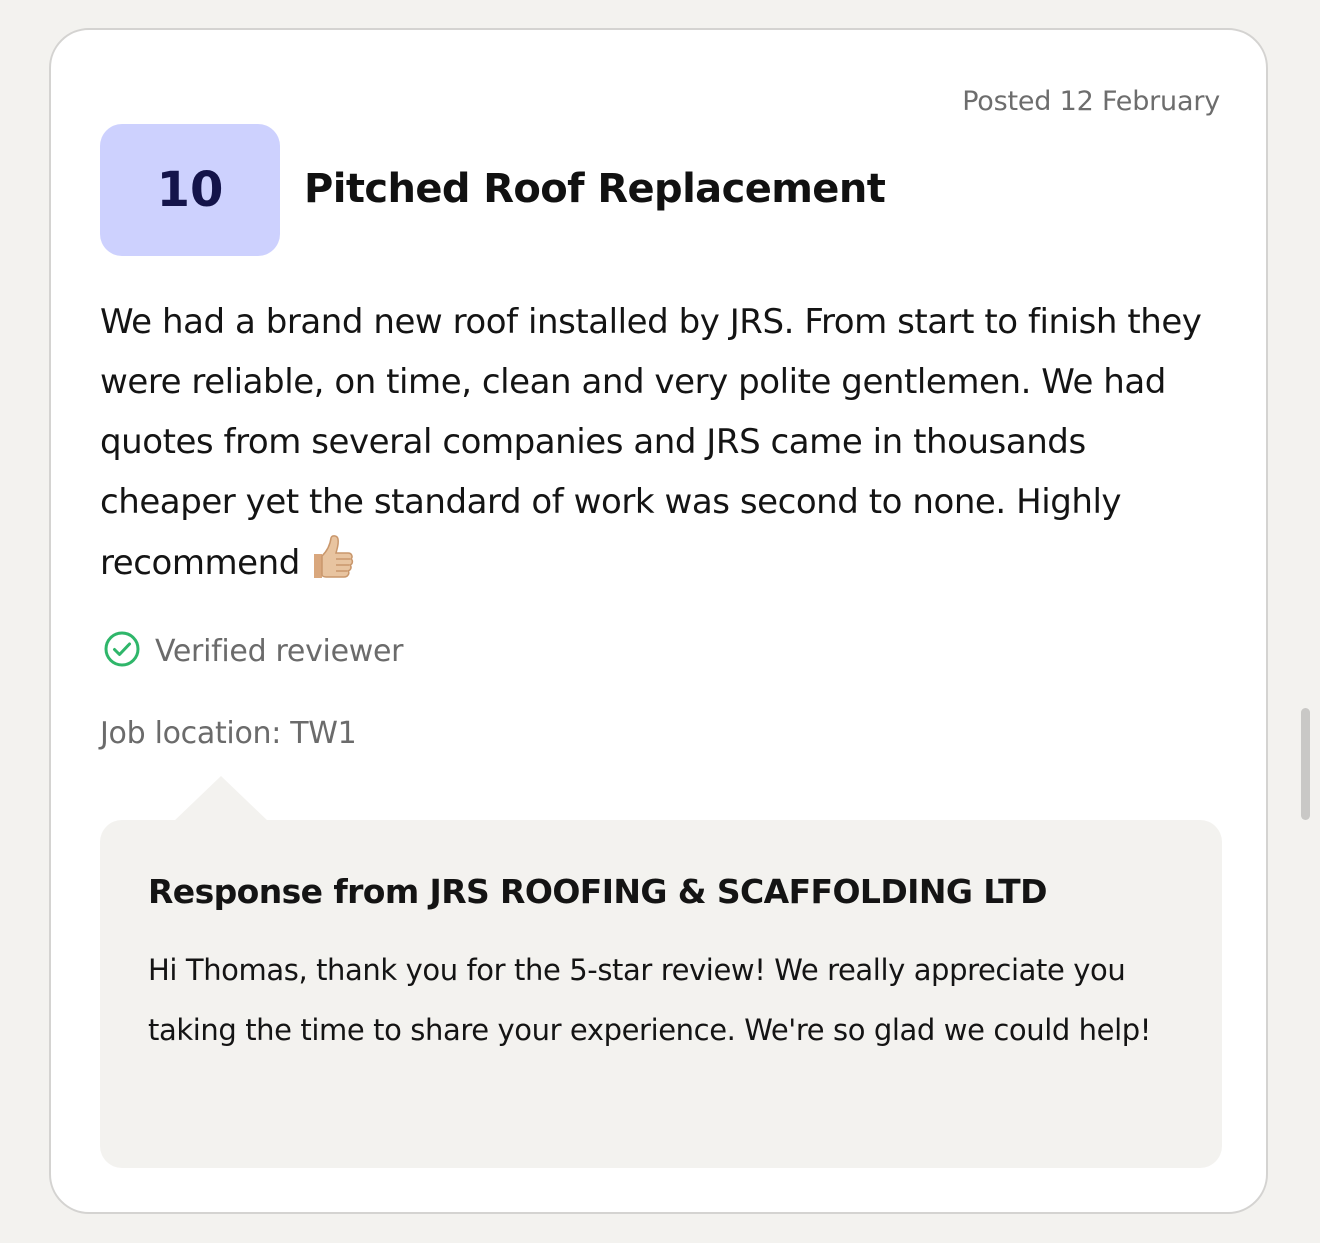  Describe the element at coordinates (190, 190) in the screenshot. I see `score-badge: 10` at that location.